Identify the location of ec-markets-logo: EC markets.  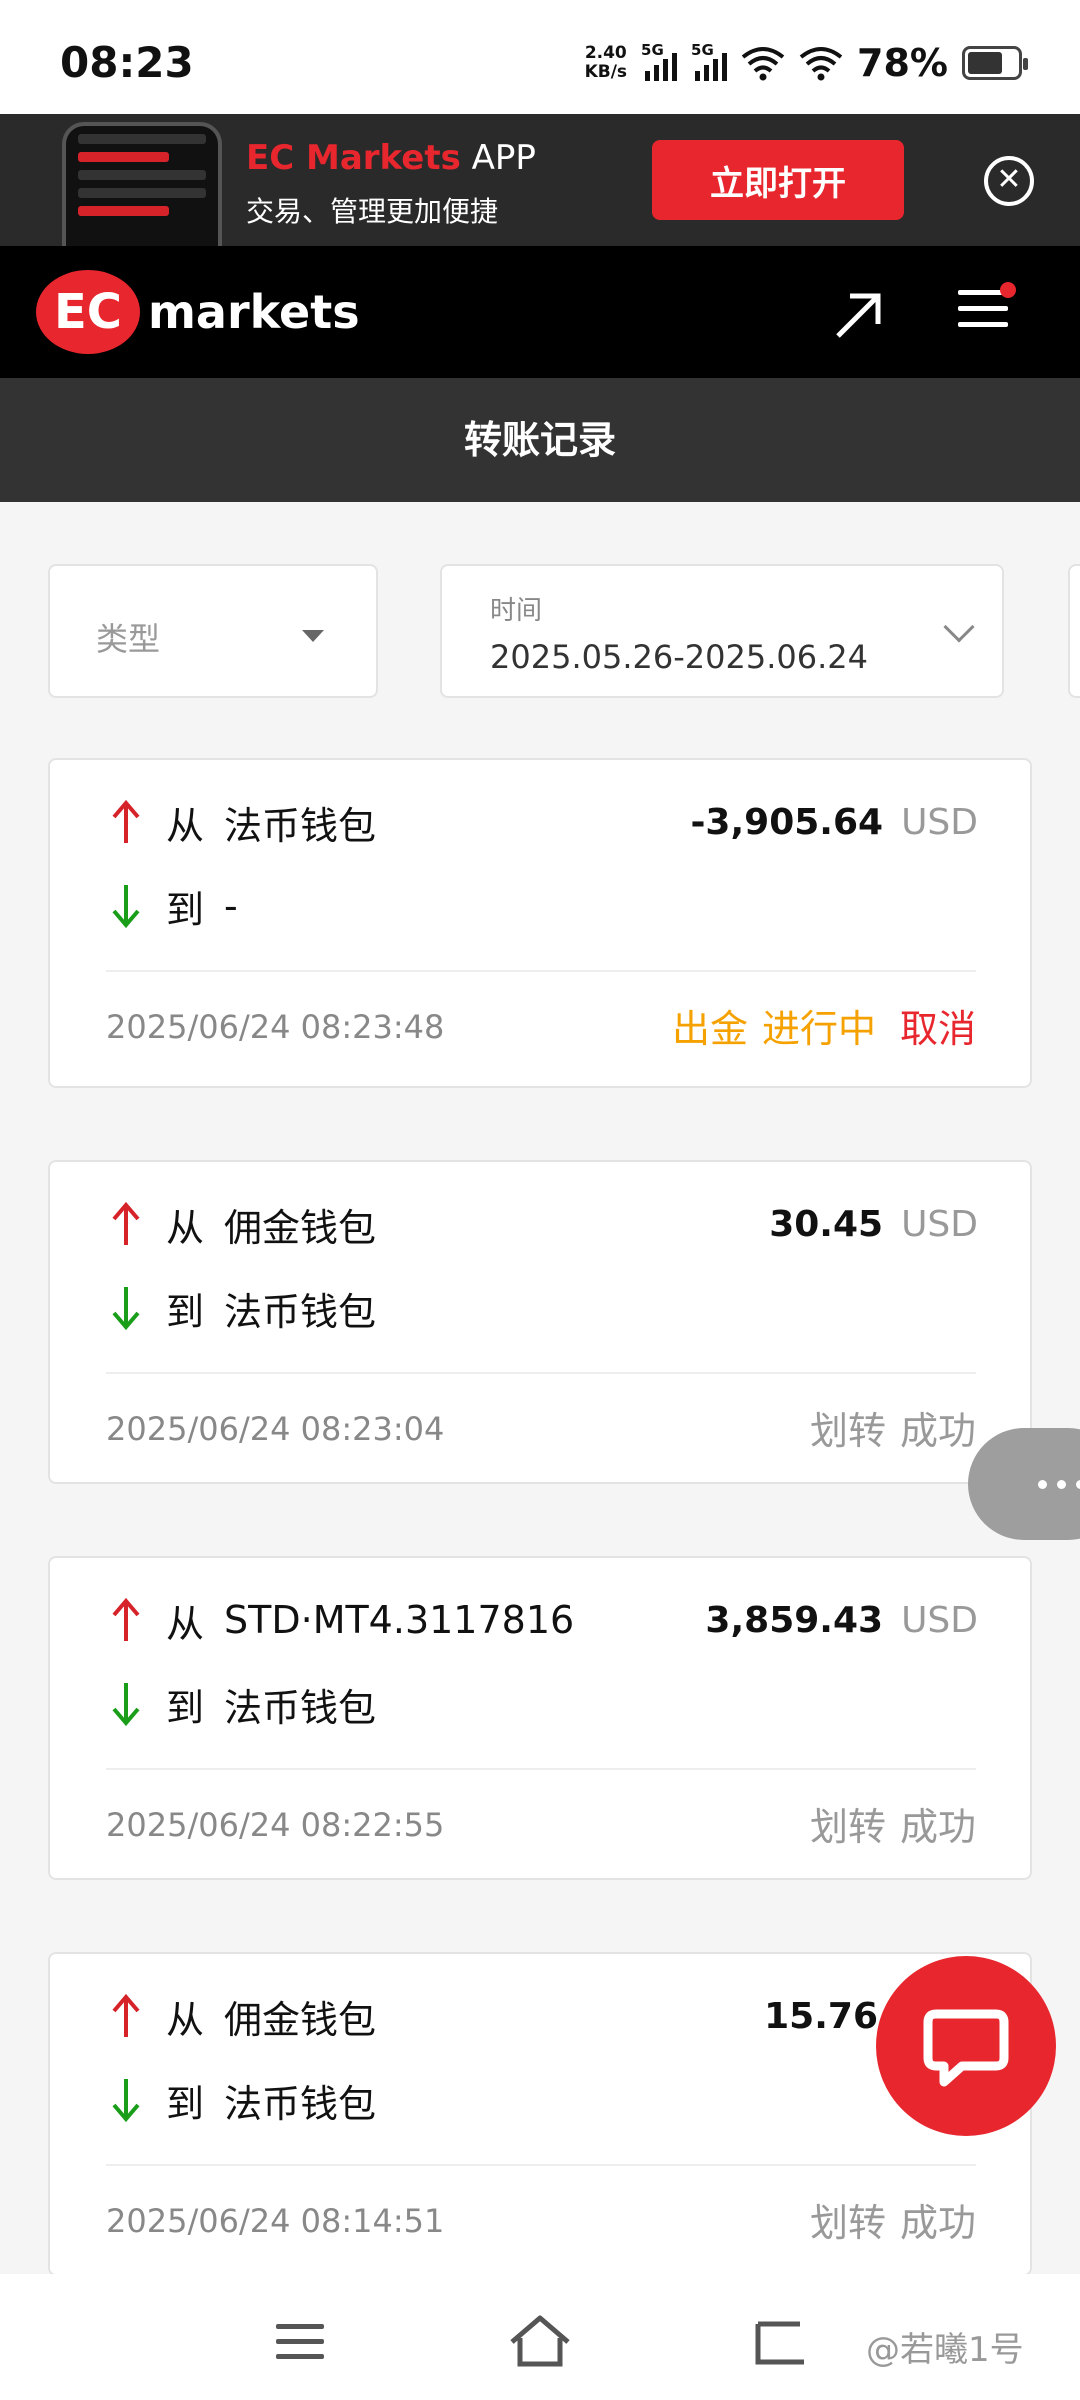
(198, 312).